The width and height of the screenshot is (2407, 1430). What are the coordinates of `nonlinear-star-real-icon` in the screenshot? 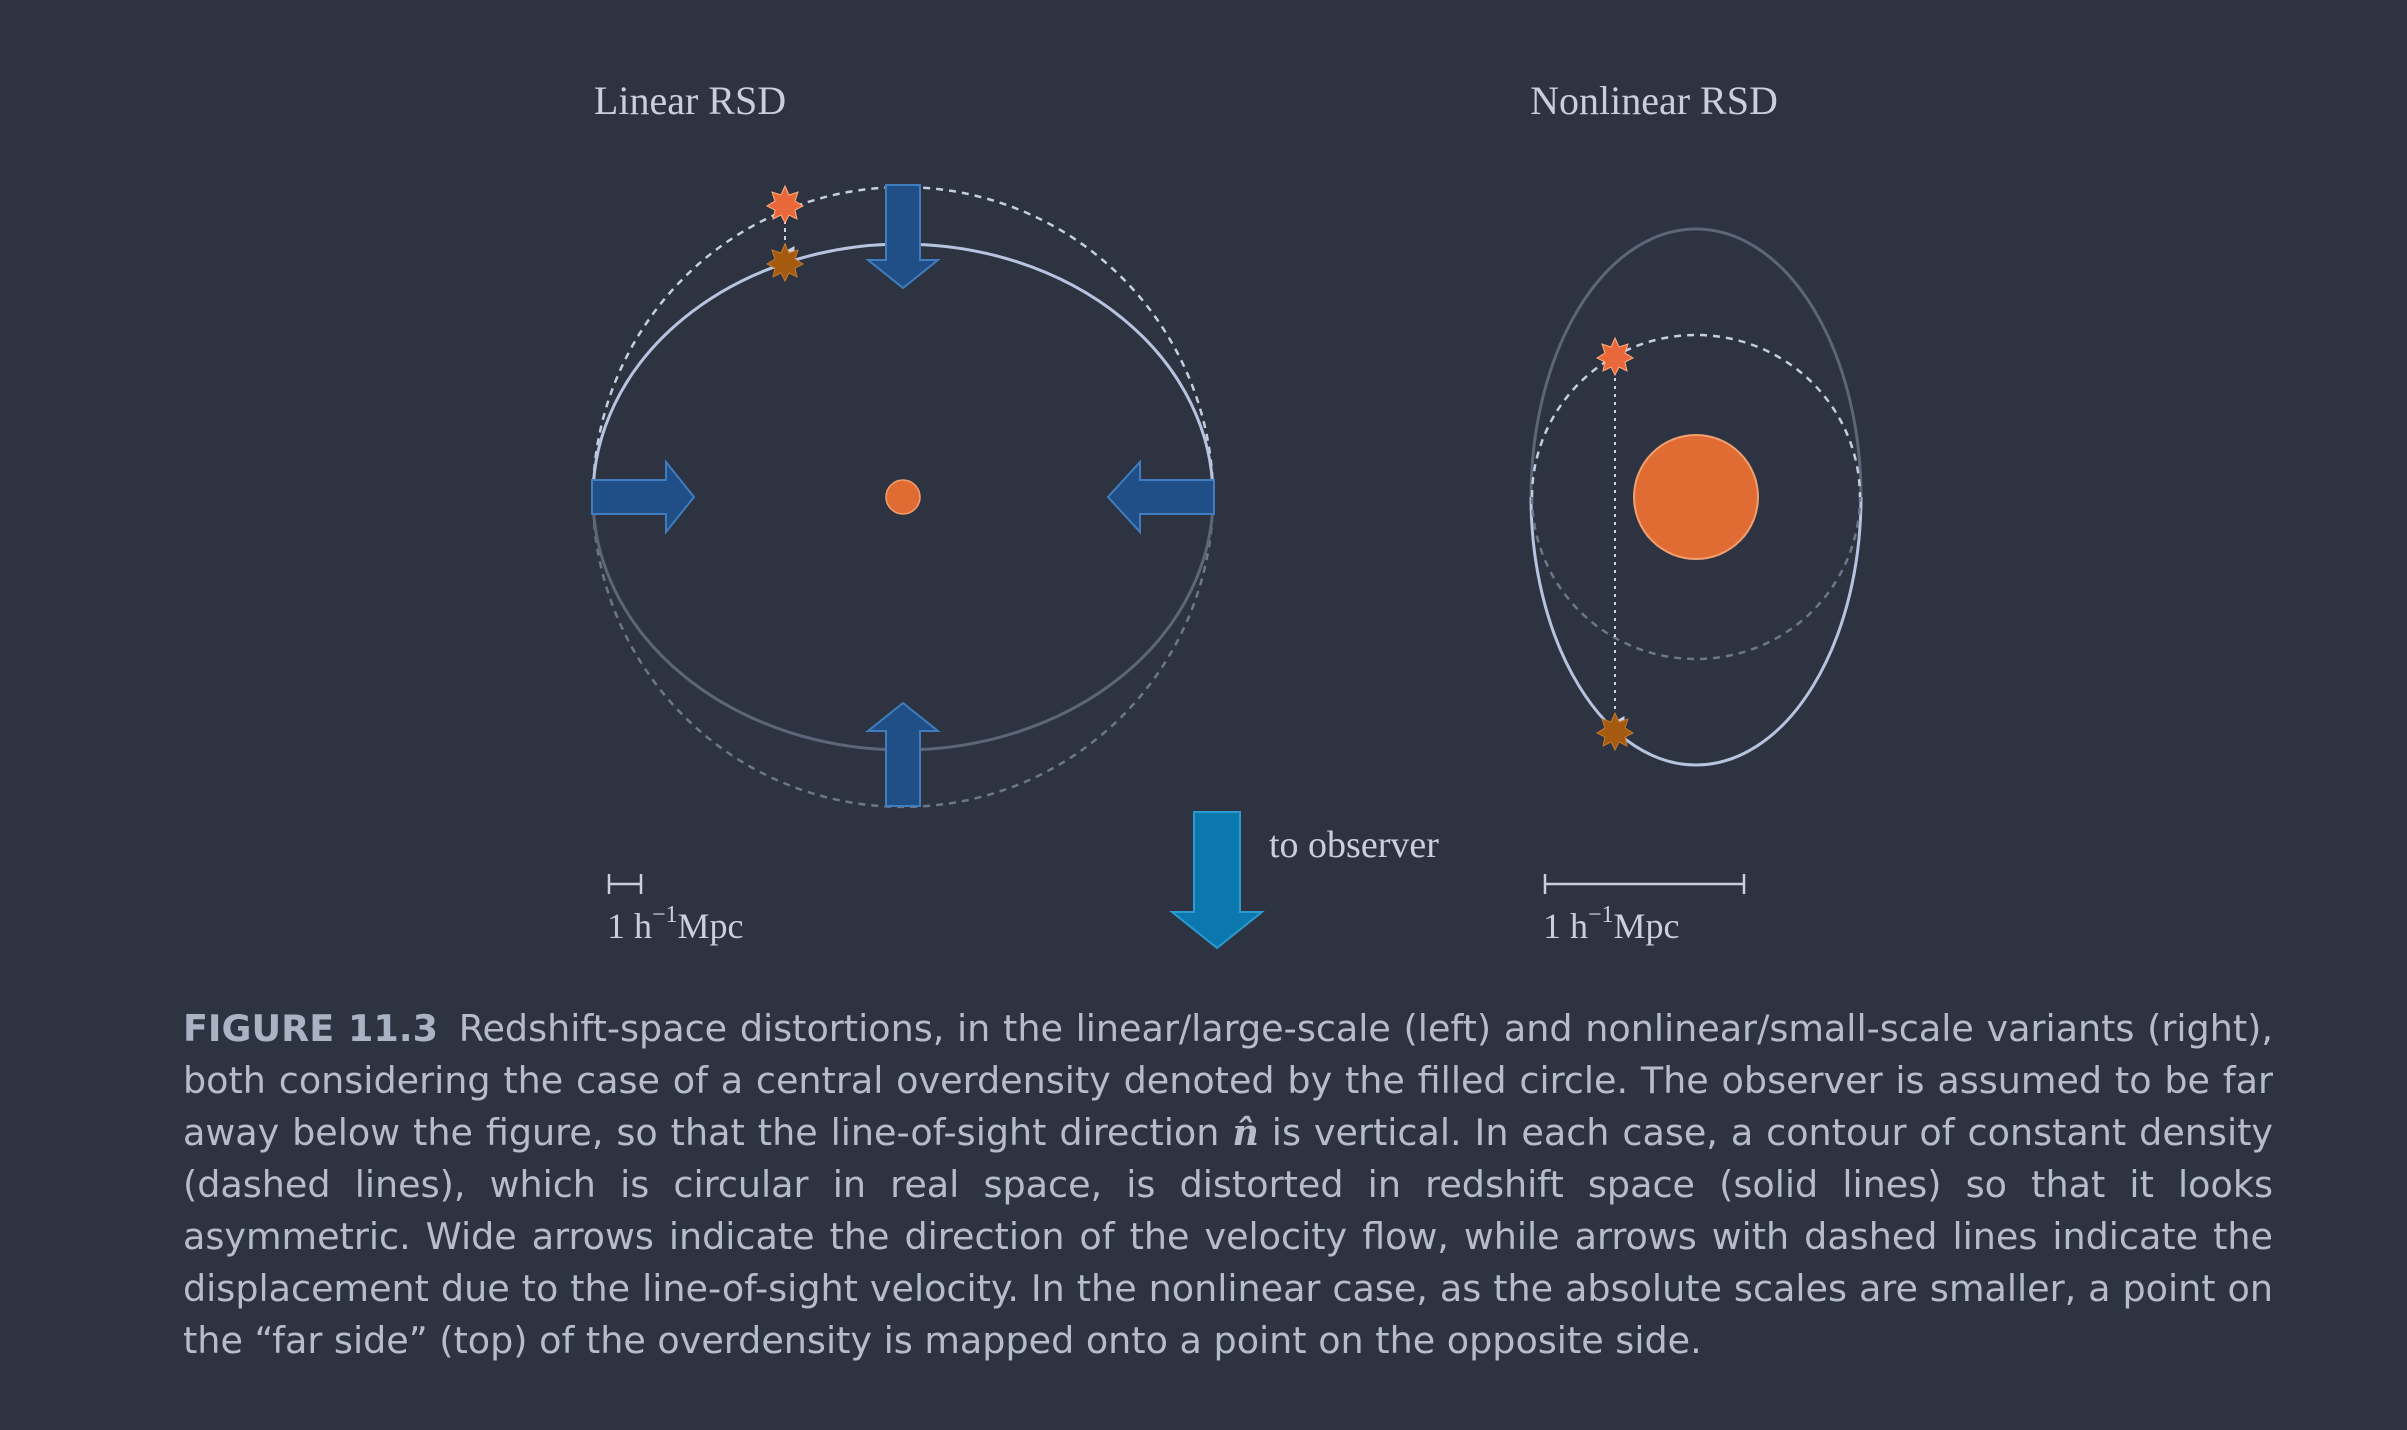 It's located at (1615, 356).